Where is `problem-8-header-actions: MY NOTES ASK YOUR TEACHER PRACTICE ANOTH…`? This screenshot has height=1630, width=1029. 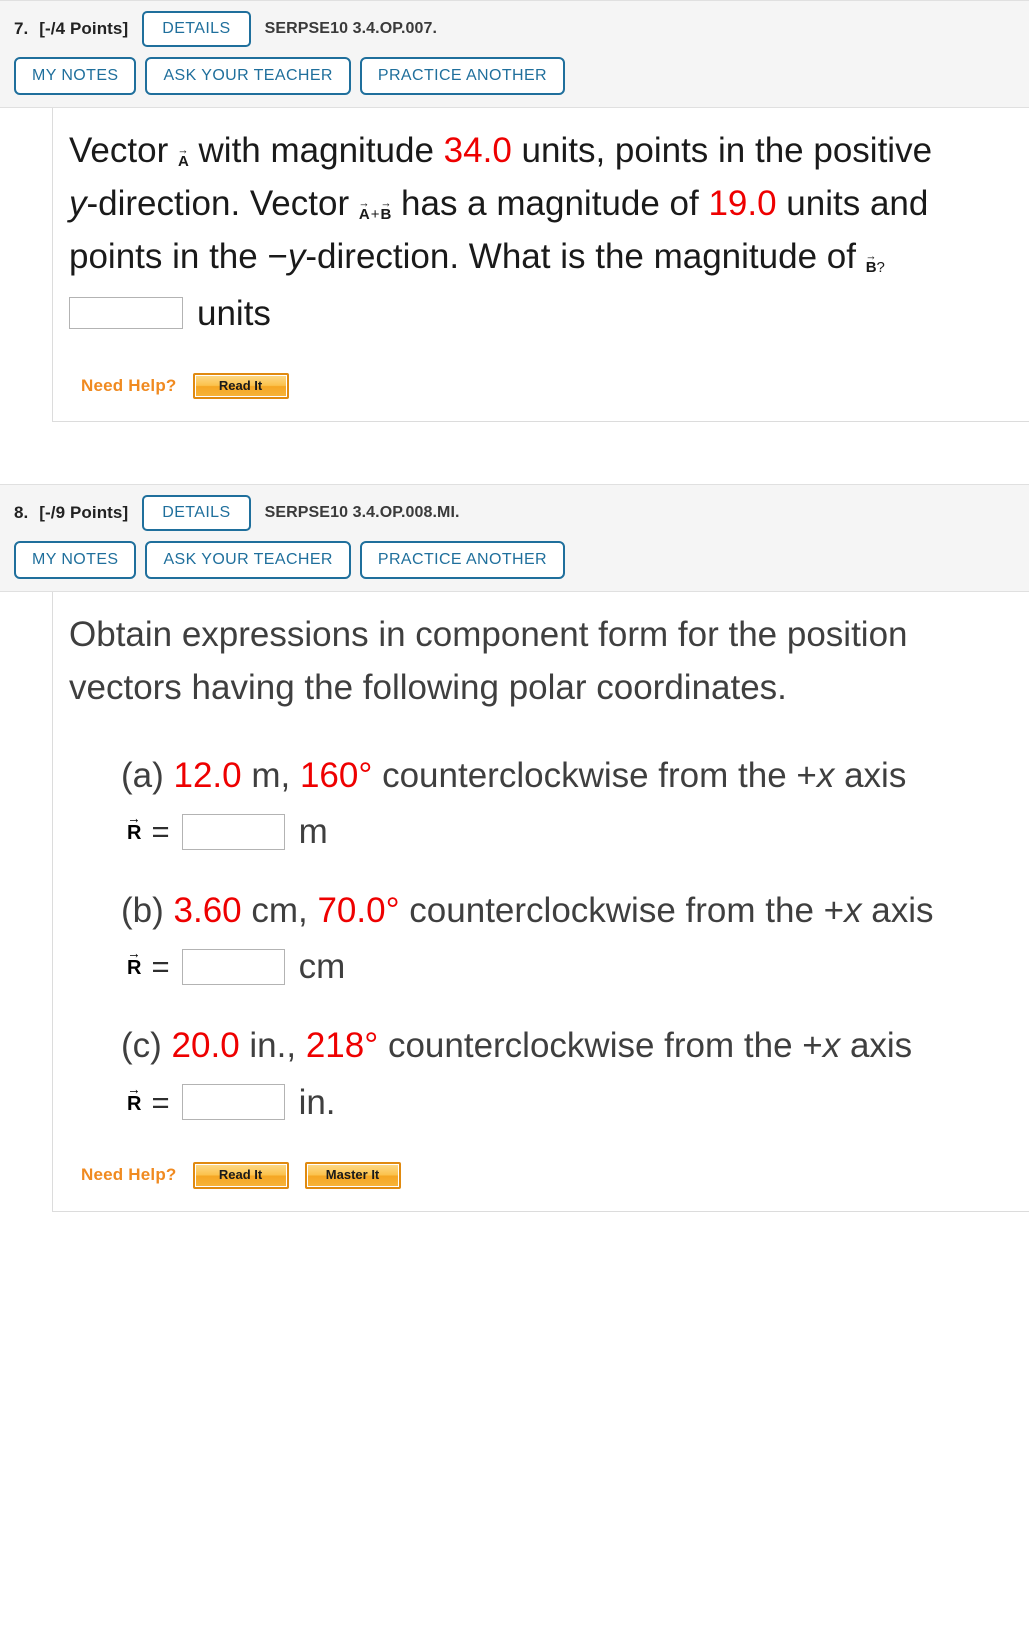 problem-8-header-actions: MY NOTES ASK YOUR TEACHER PRACTICE ANOTH… is located at coordinates (514, 560).